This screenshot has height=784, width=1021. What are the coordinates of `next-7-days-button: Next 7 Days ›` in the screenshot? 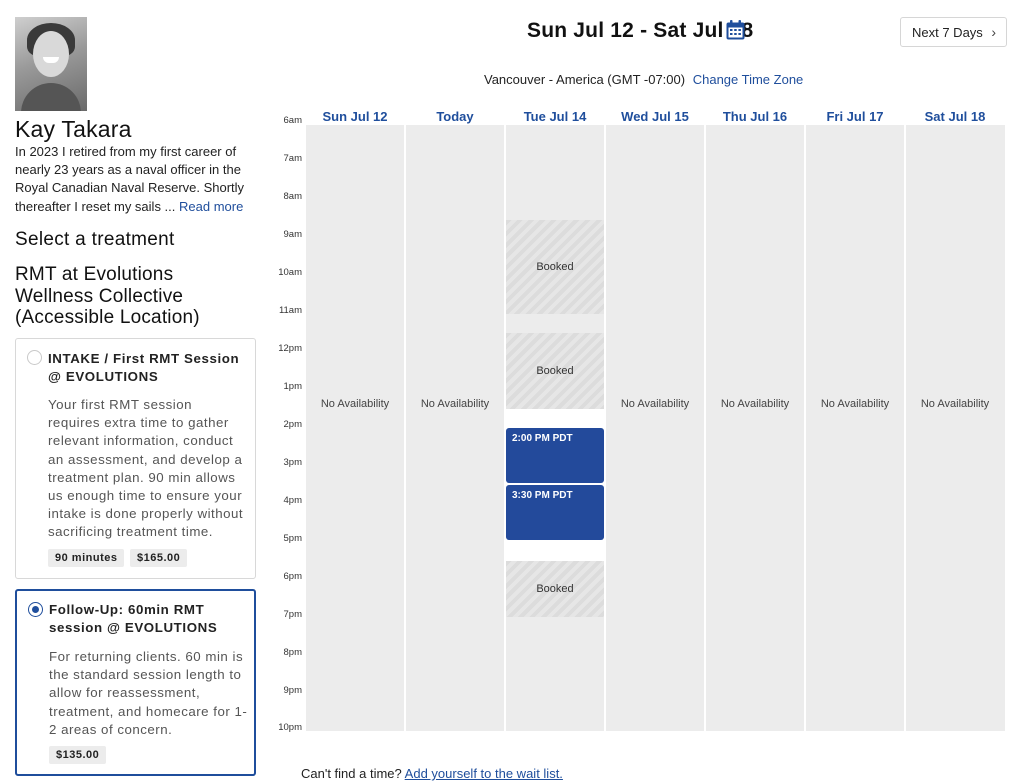 It's located at (953, 32).